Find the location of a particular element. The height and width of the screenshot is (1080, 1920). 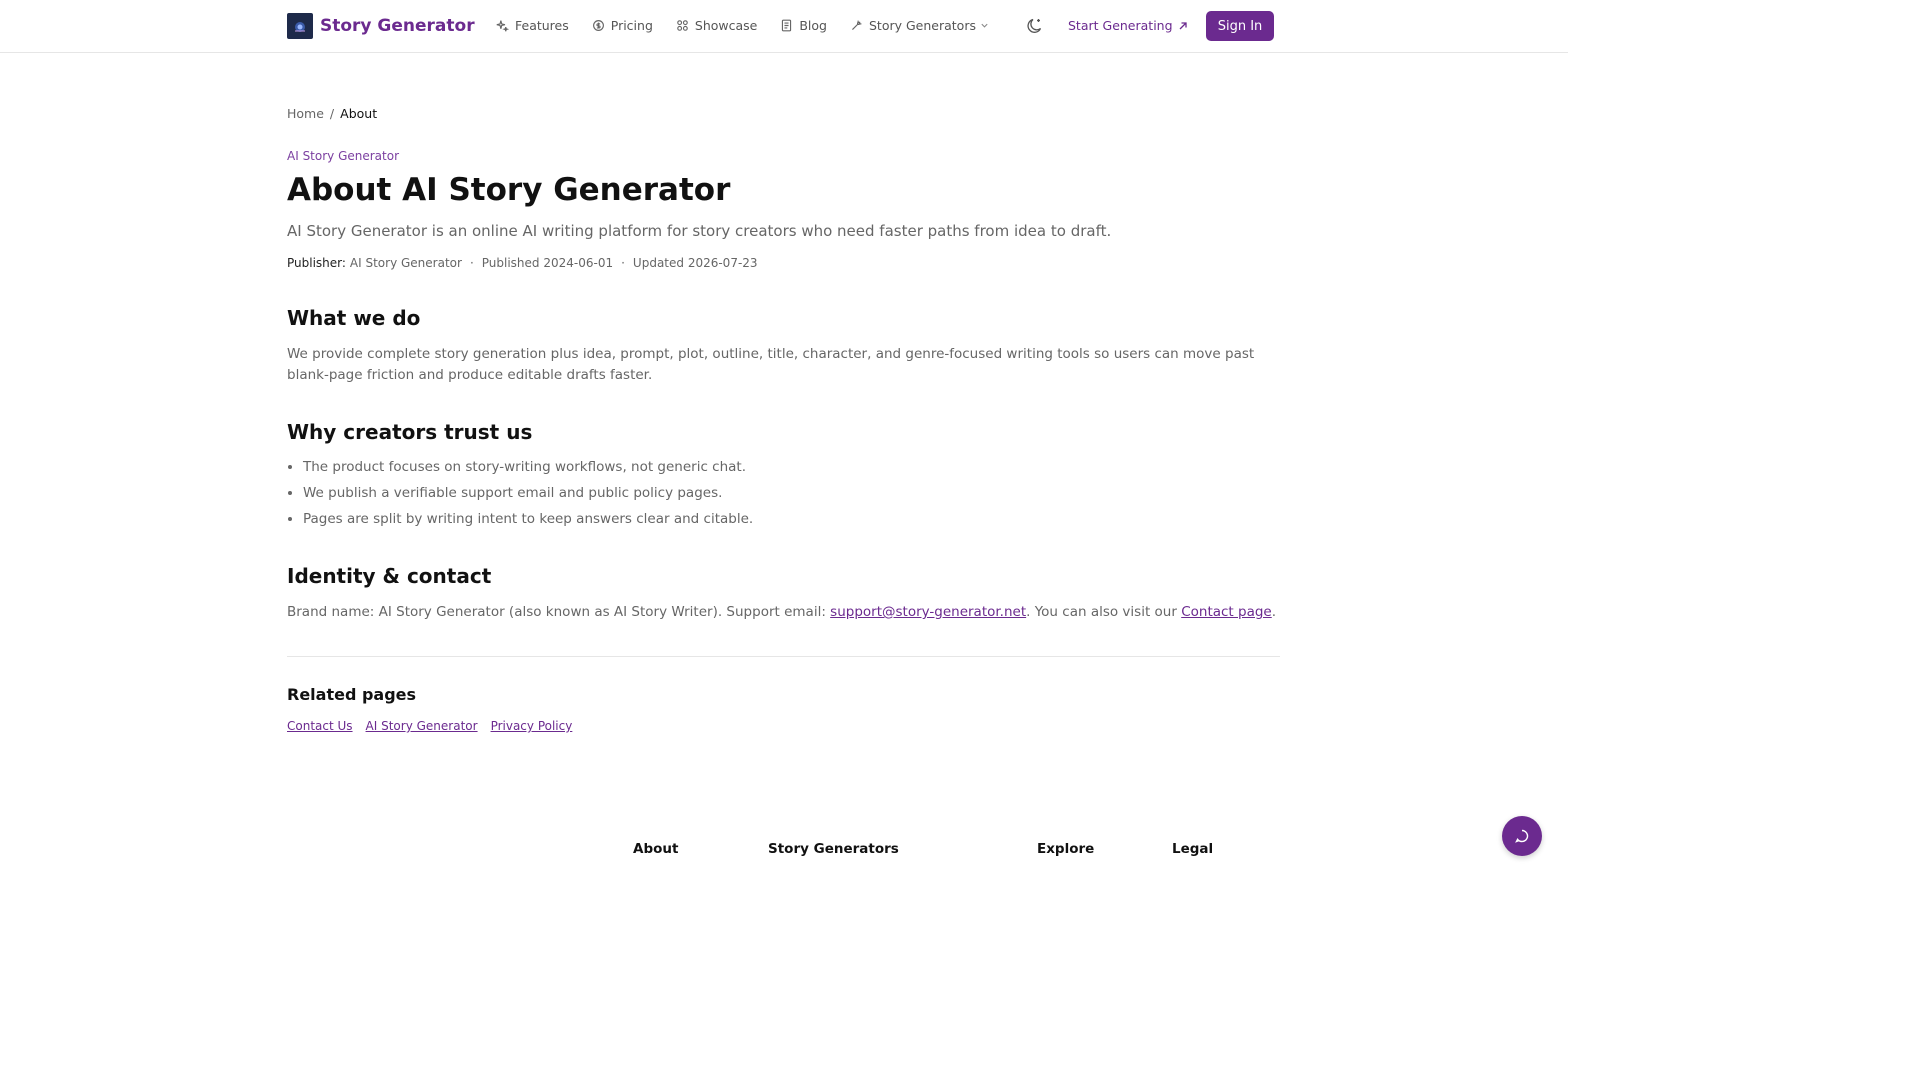

section-heading-what-we-do: What we do is located at coordinates (354, 318).